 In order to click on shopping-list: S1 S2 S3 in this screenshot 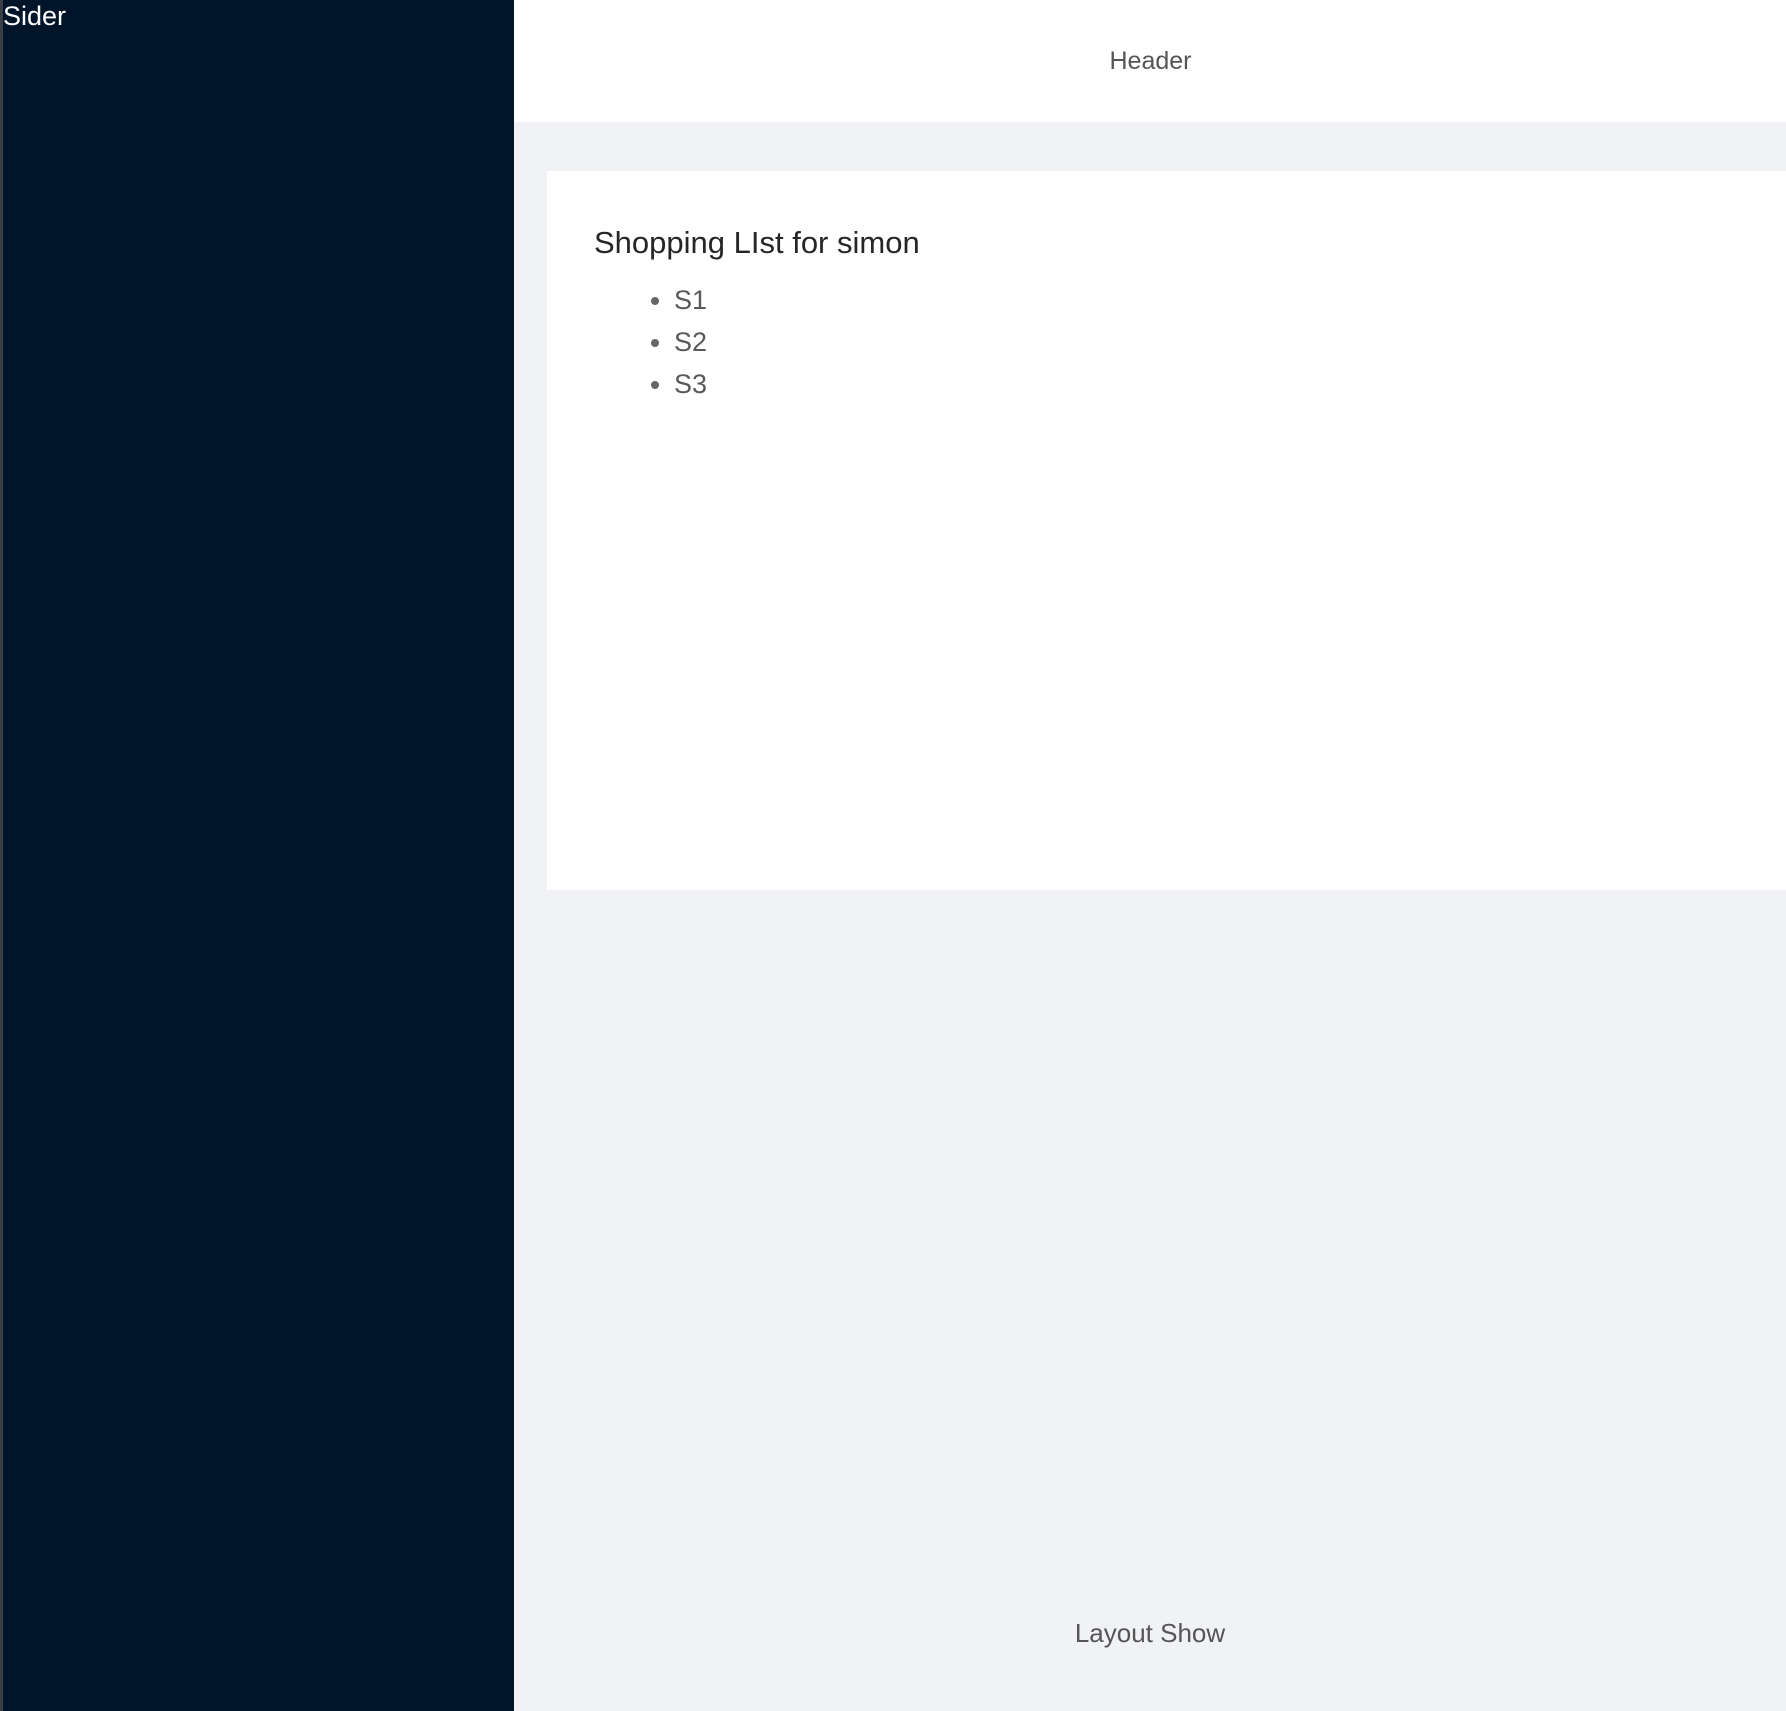, I will do `click(650, 342)`.